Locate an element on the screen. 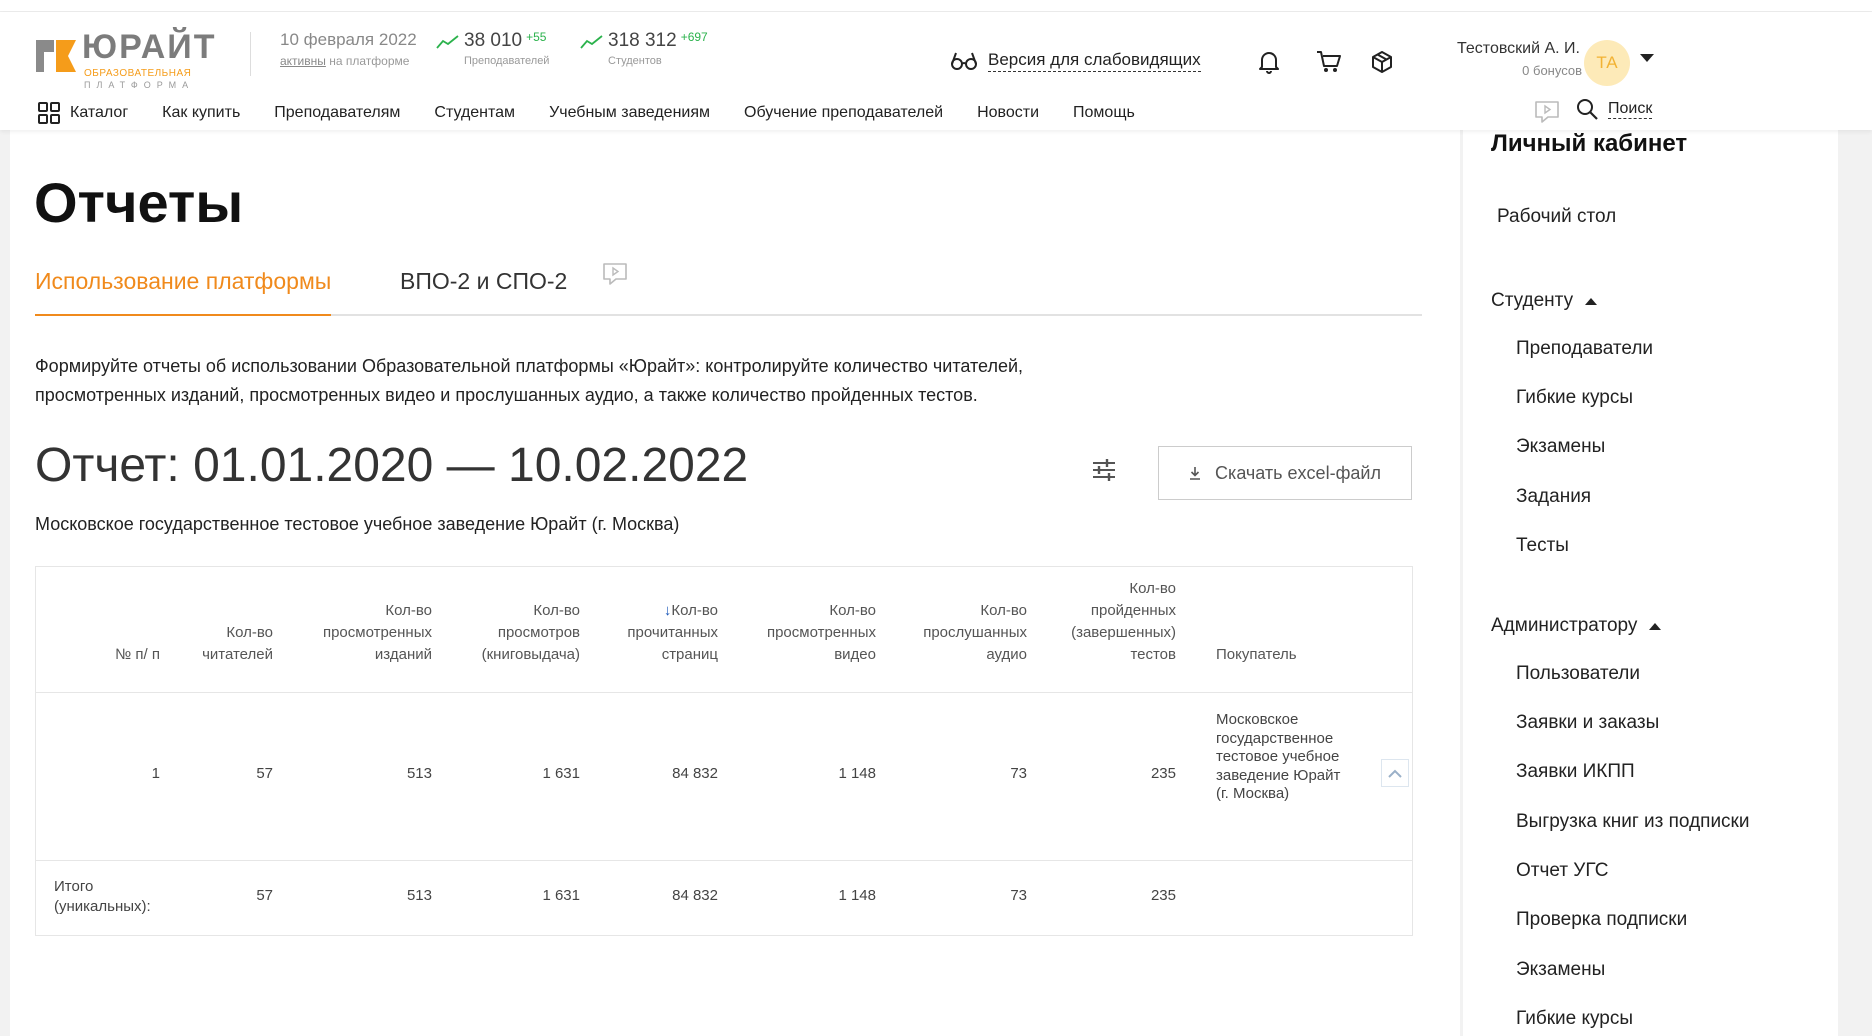 The image size is (1872, 1036). active-link: активны is located at coordinates (303, 61).